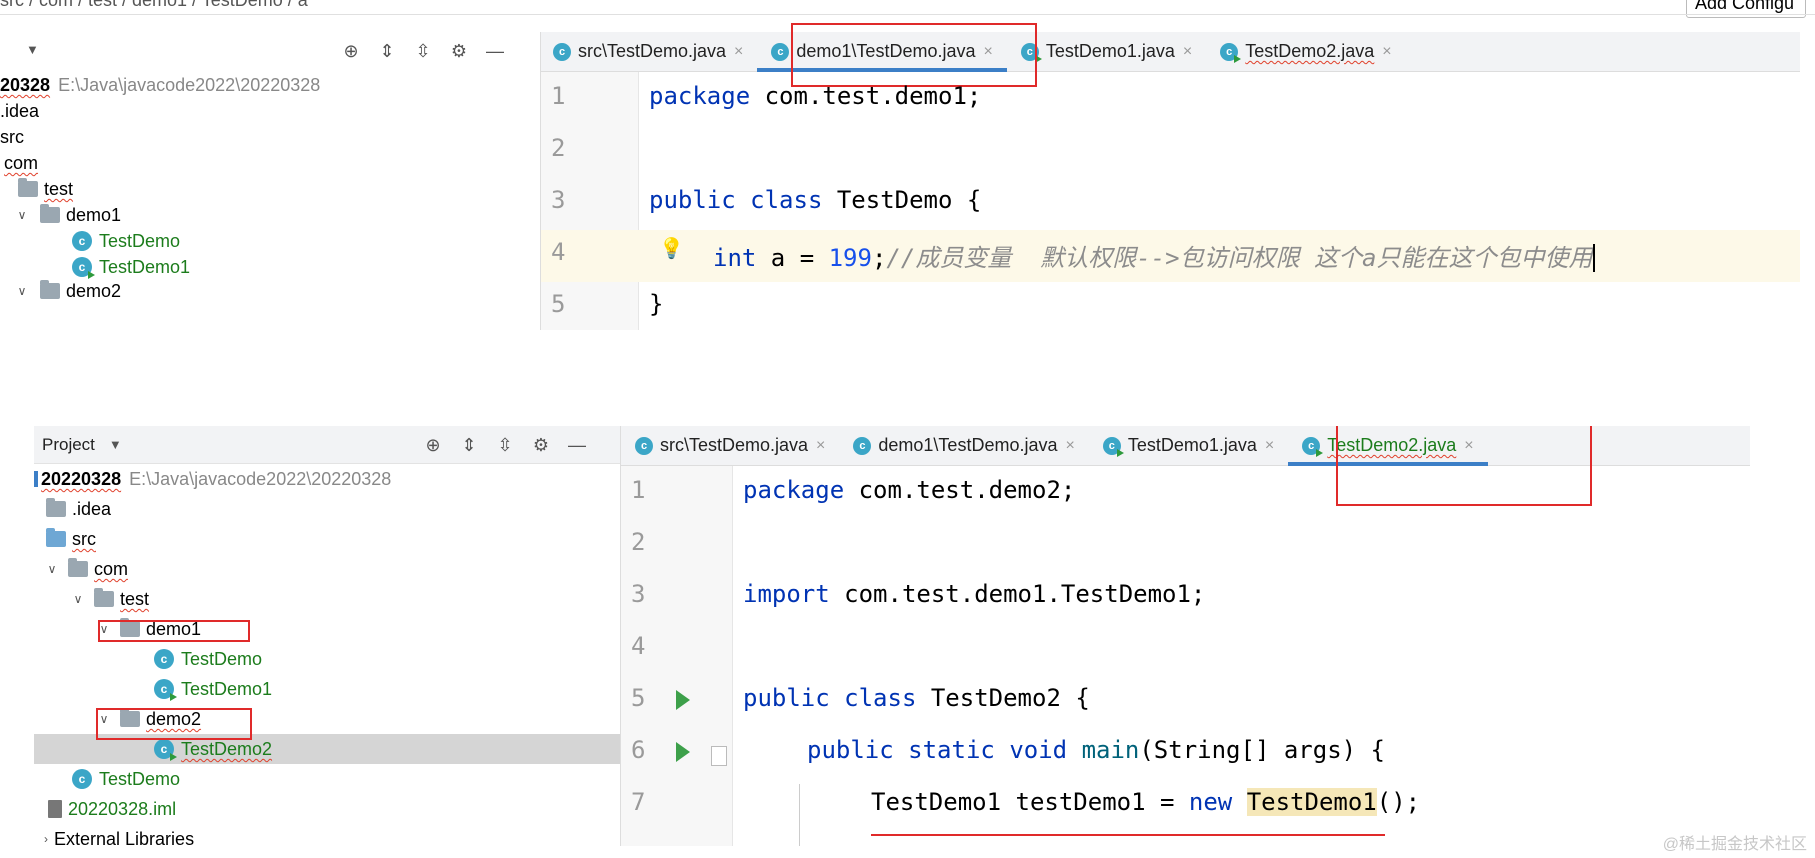  What do you see at coordinates (36, 479) in the screenshot?
I see `module-icon` at bounding box center [36, 479].